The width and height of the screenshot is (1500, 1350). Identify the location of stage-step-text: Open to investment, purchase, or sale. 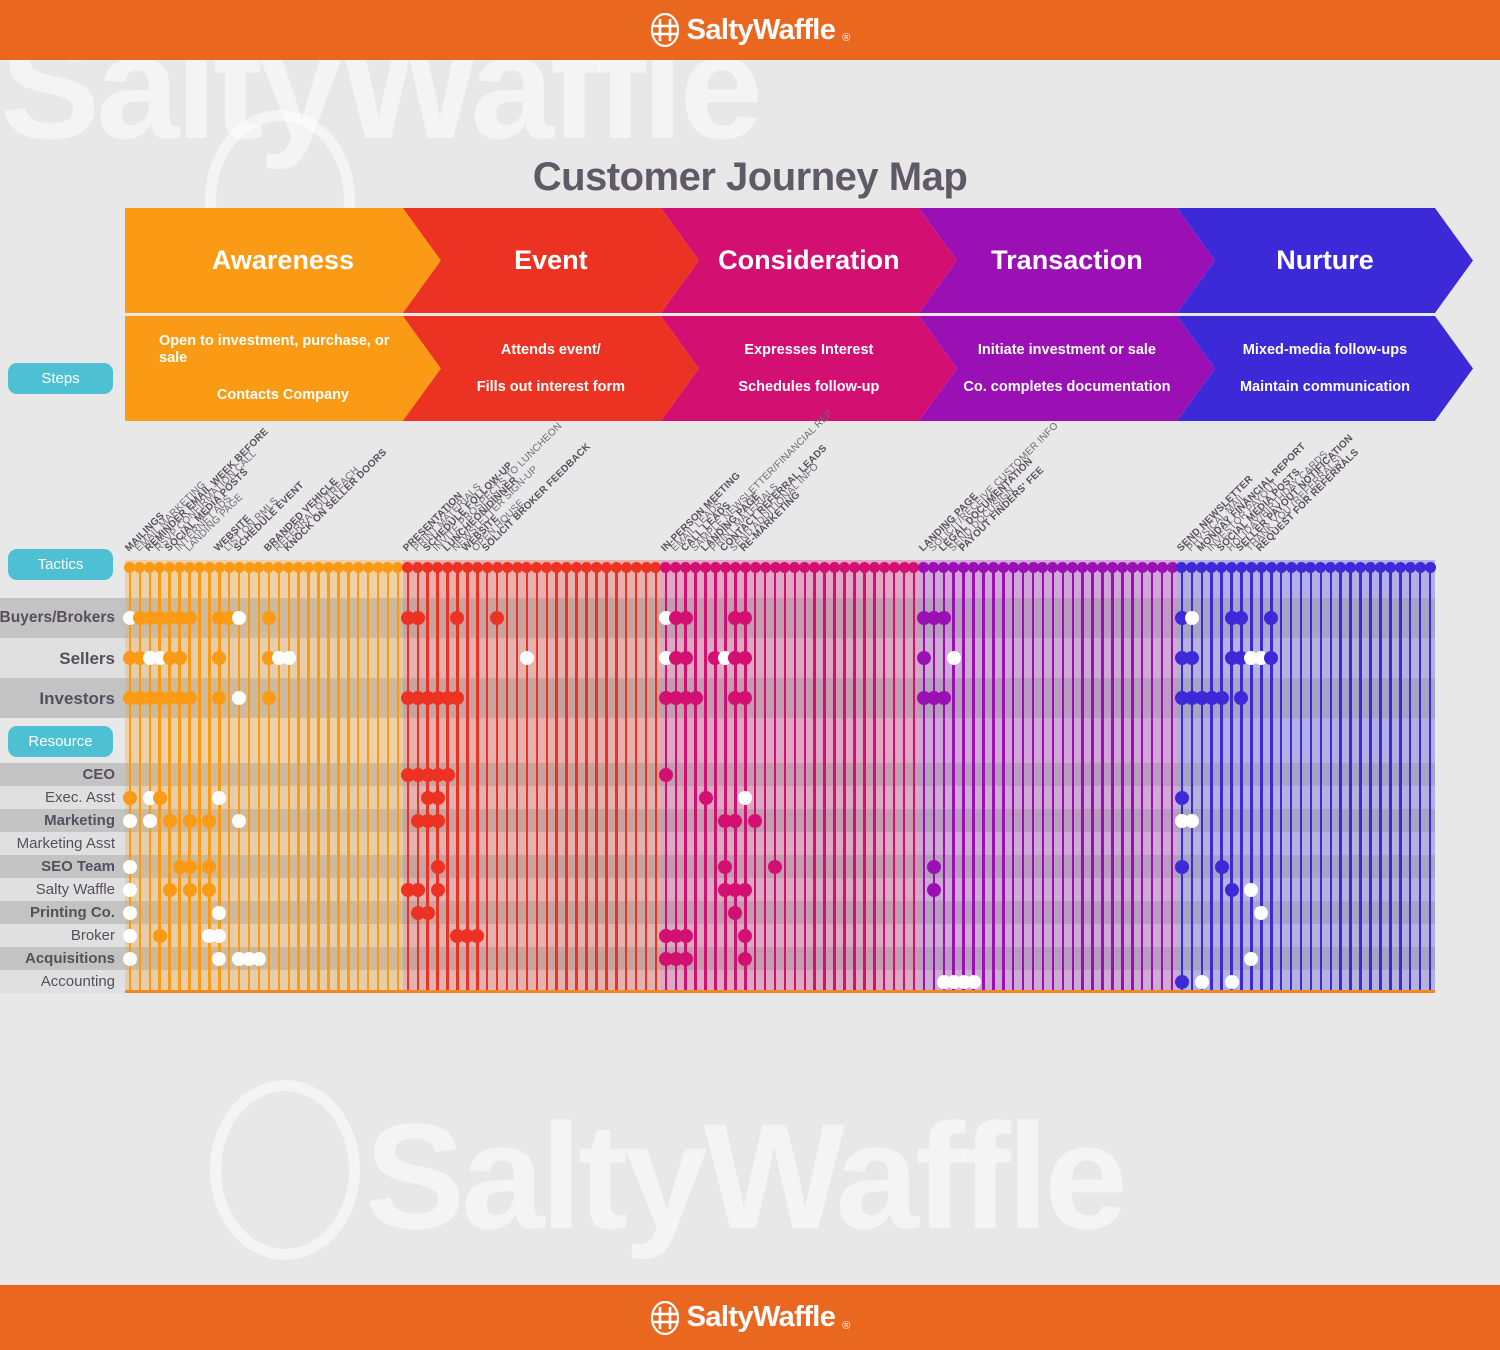
(274, 350).